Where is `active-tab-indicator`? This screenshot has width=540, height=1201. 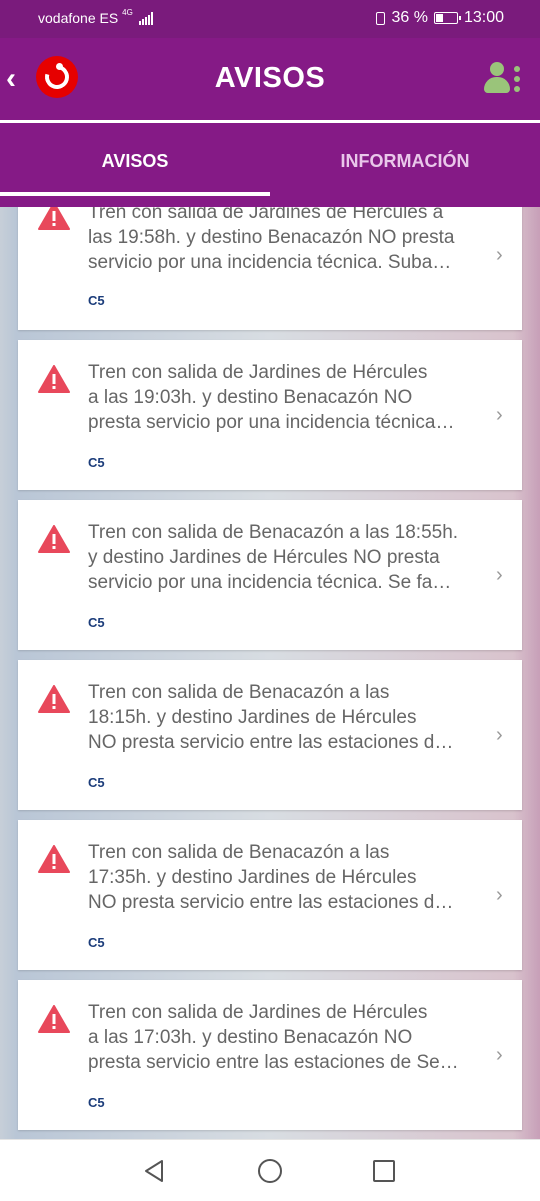
active-tab-indicator is located at coordinates (135, 194).